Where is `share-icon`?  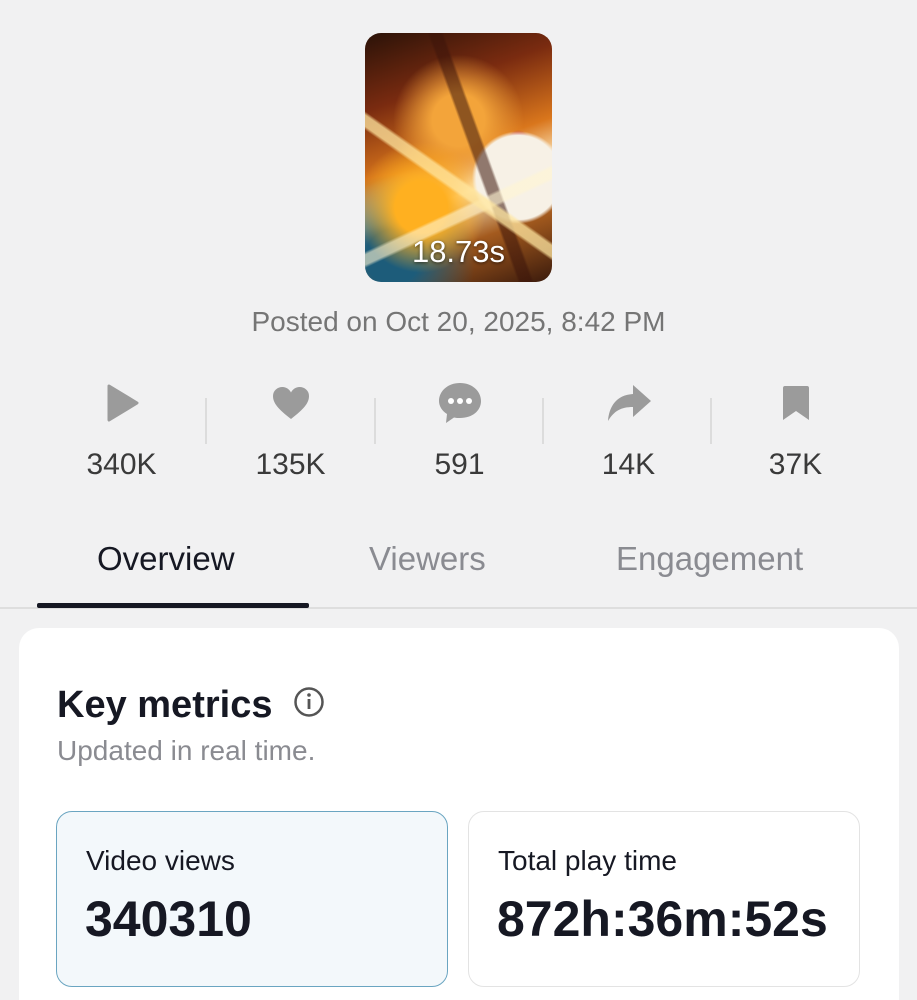 share-icon is located at coordinates (629, 403).